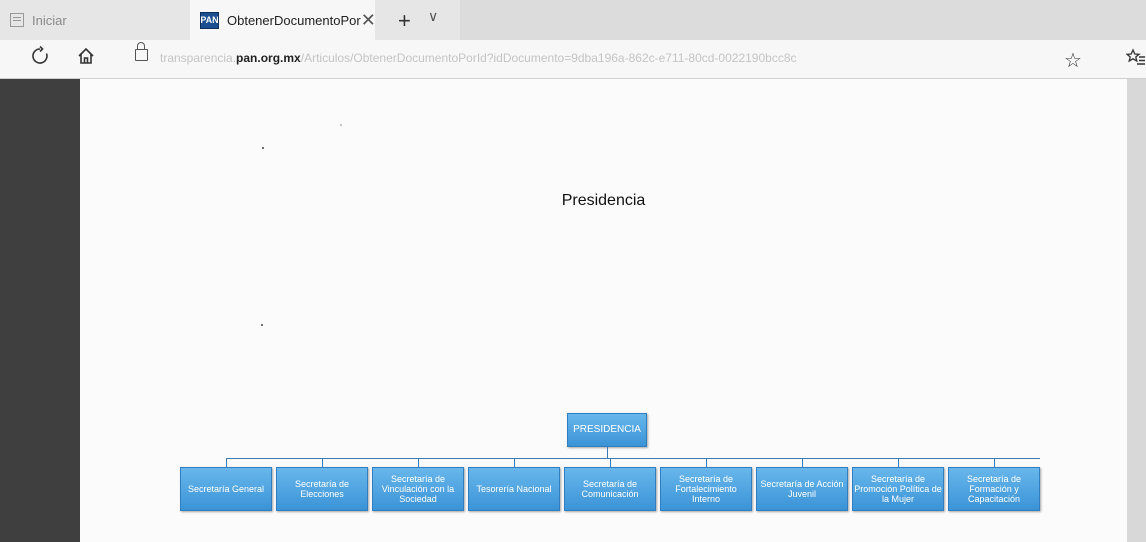  What do you see at coordinates (198, 58) in the screenshot?
I see `url-prefix: transparencia.` at bounding box center [198, 58].